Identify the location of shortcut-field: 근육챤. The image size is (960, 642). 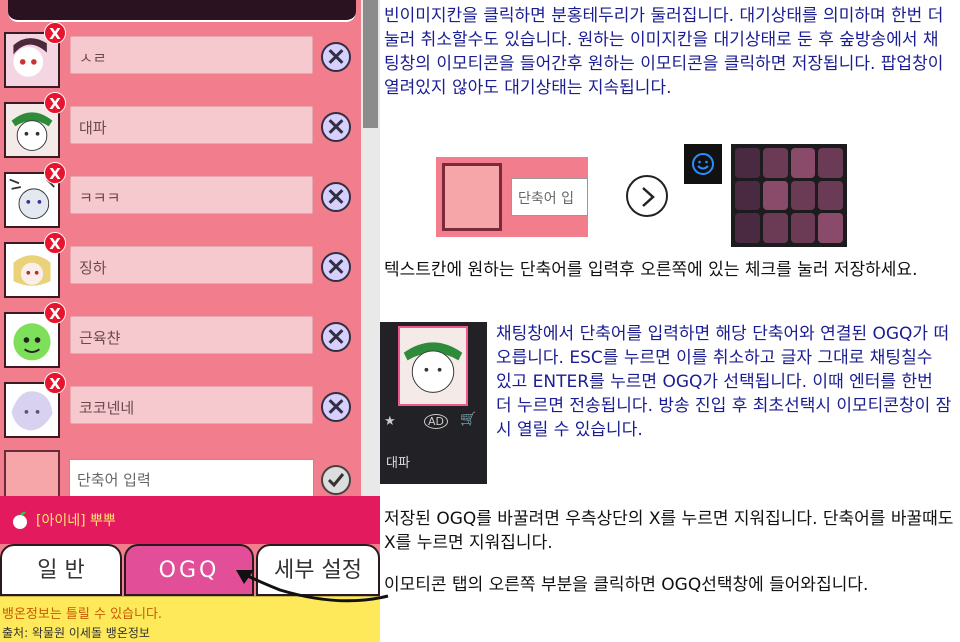
(191, 335).